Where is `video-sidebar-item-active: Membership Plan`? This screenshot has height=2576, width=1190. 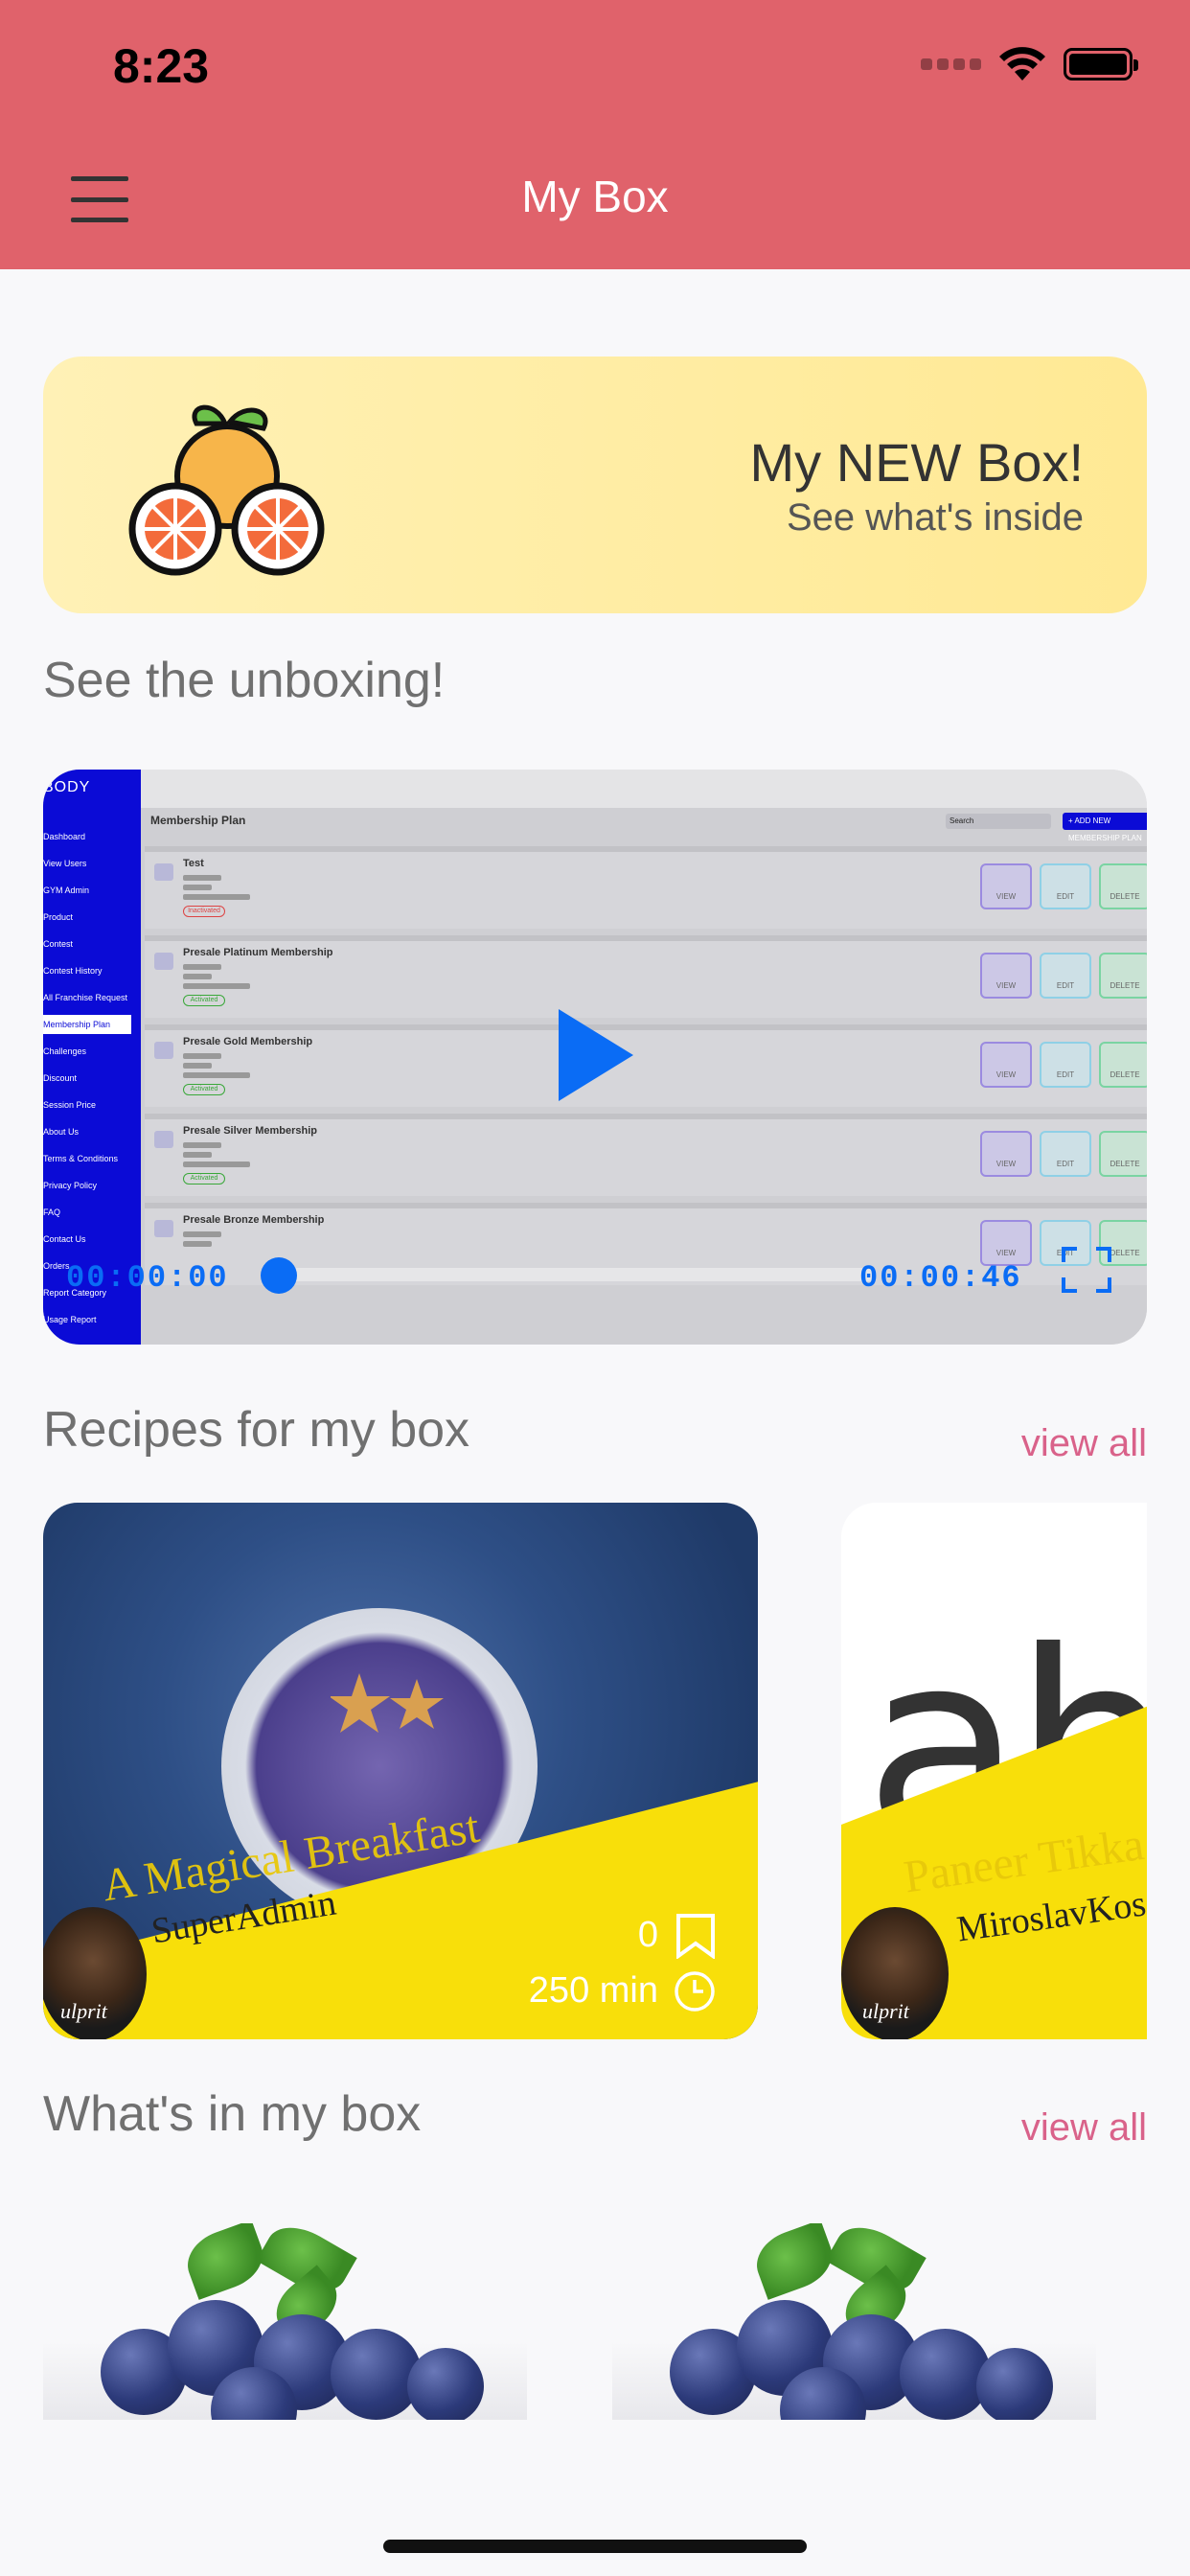
video-sidebar-item-active: Membership Plan is located at coordinates (87, 1024).